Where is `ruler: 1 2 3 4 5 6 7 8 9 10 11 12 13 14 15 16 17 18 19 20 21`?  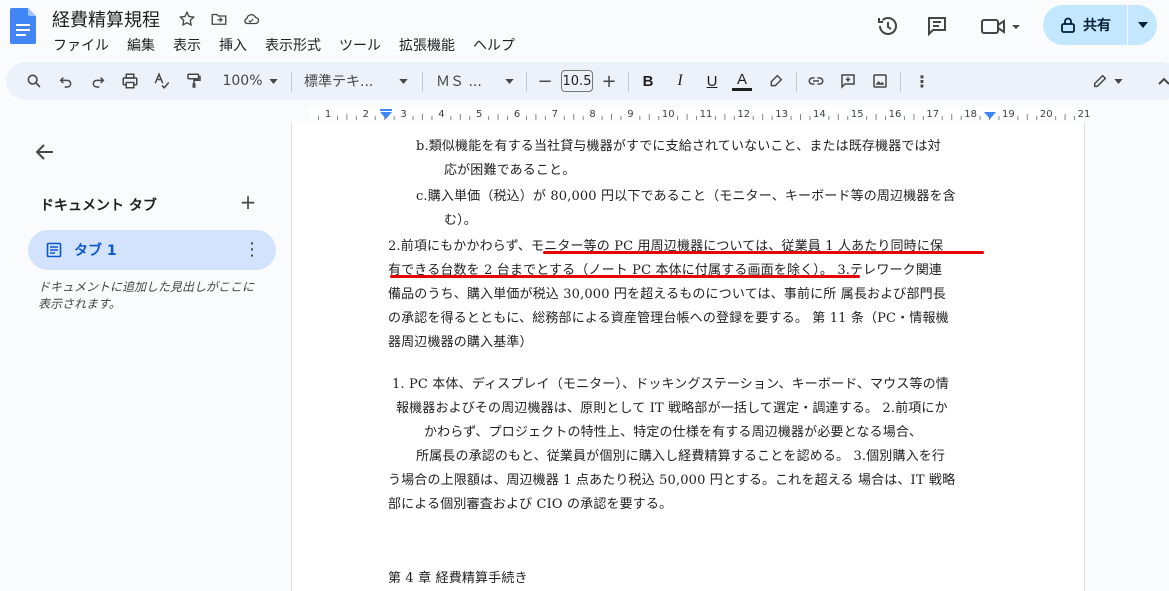
ruler: 1 2 3 4 5 6 7 8 9 10 11 12 13 14 15 16 17 18 19 20 21 is located at coordinates (729, 113).